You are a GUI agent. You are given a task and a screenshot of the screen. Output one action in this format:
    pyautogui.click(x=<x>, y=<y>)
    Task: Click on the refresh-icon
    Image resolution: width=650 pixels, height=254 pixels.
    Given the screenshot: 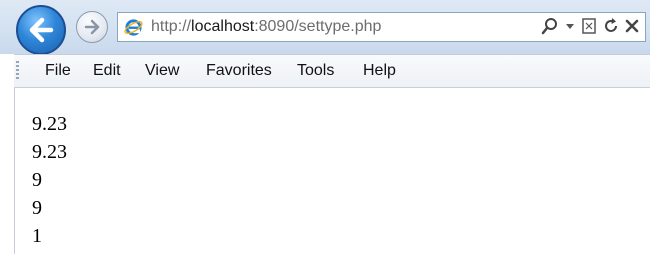 What is the action you would take?
    pyautogui.click(x=611, y=28)
    